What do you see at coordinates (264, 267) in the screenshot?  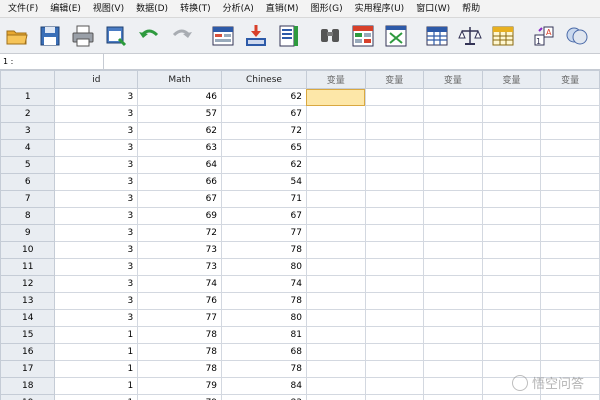 I see `cell-chinese: 80` at bounding box center [264, 267].